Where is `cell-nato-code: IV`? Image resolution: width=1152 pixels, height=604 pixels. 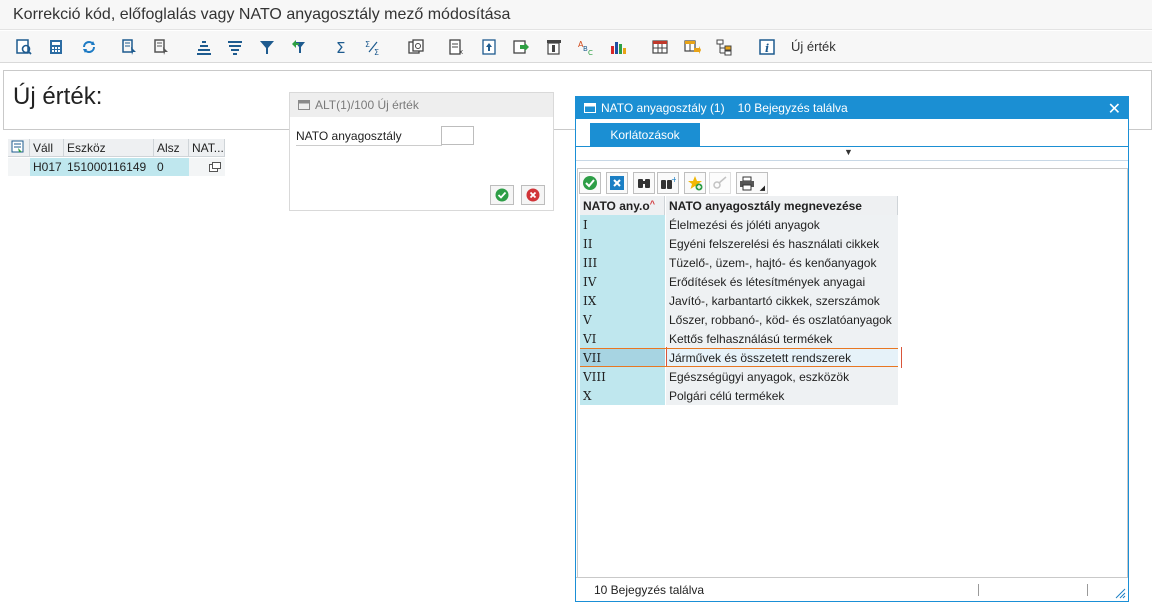
cell-nato-code: IV is located at coordinates (622, 281).